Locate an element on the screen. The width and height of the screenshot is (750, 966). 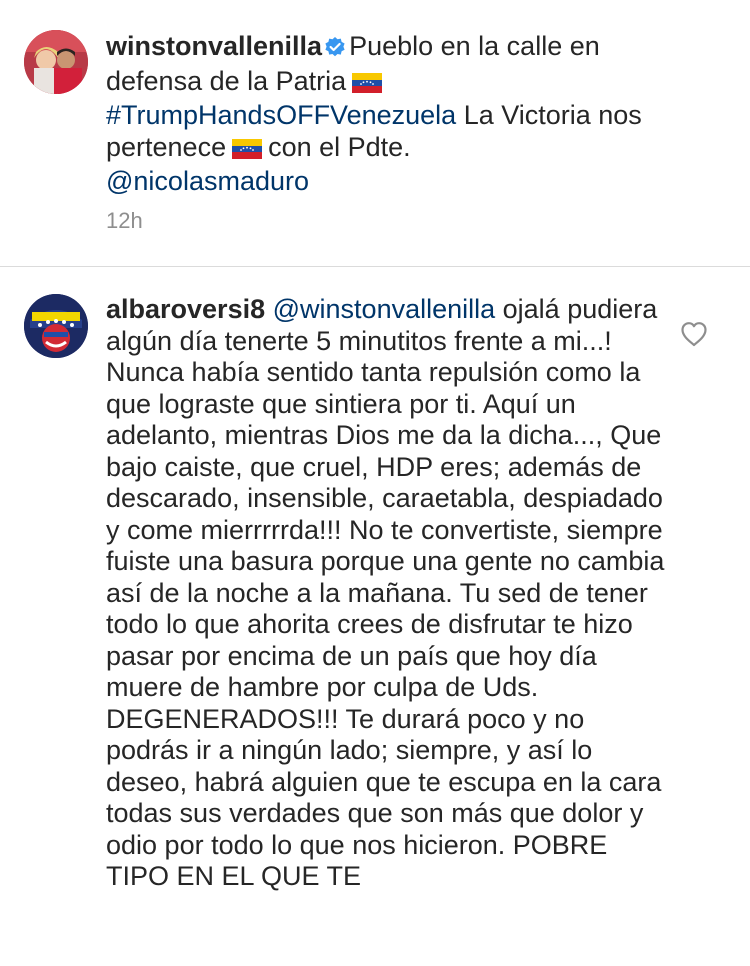
comment-username: albaroversi8 is located at coordinates (185, 309).